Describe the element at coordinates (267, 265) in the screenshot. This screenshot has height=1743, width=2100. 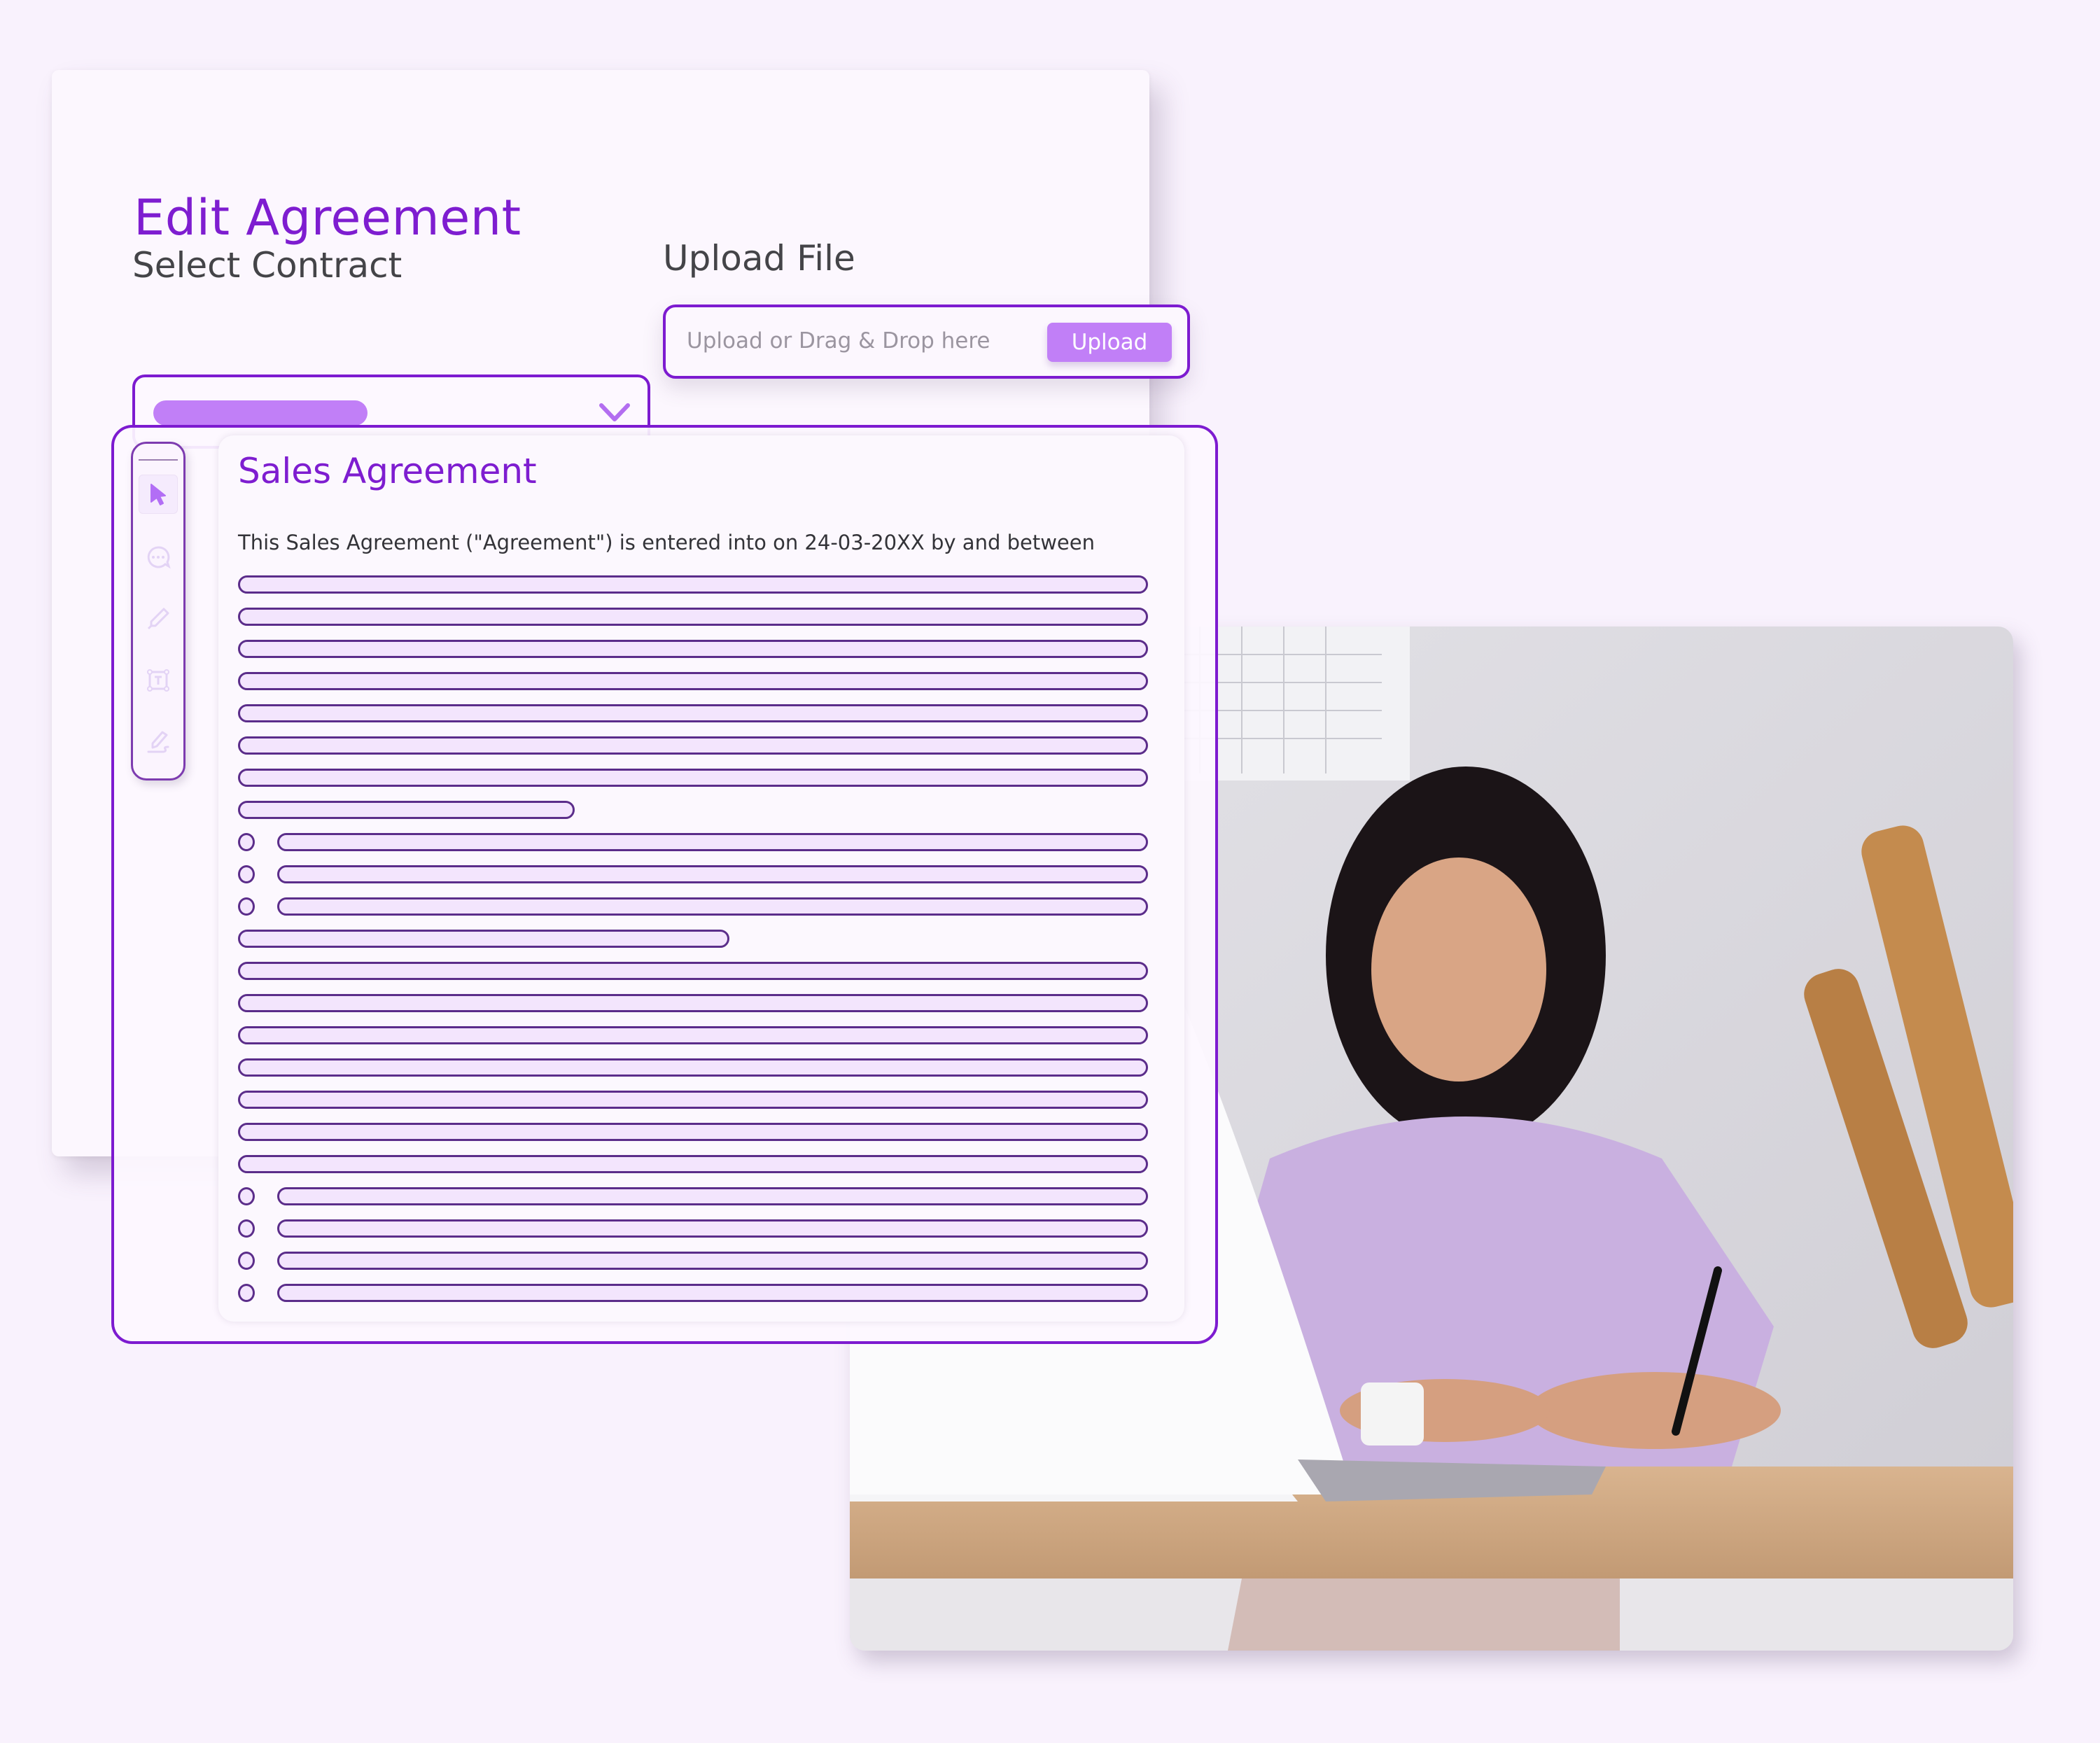
I see `select-contract-label: Select Contract` at that location.